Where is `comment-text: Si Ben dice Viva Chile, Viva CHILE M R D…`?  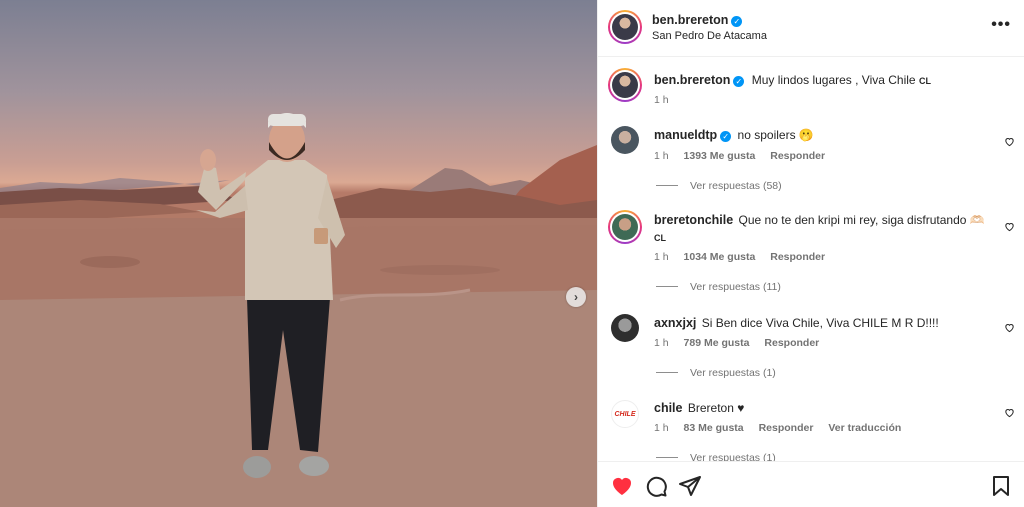
comment-text: Si Ben dice Viva Chile, Viva CHILE M R D… is located at coordinates (820, 323).